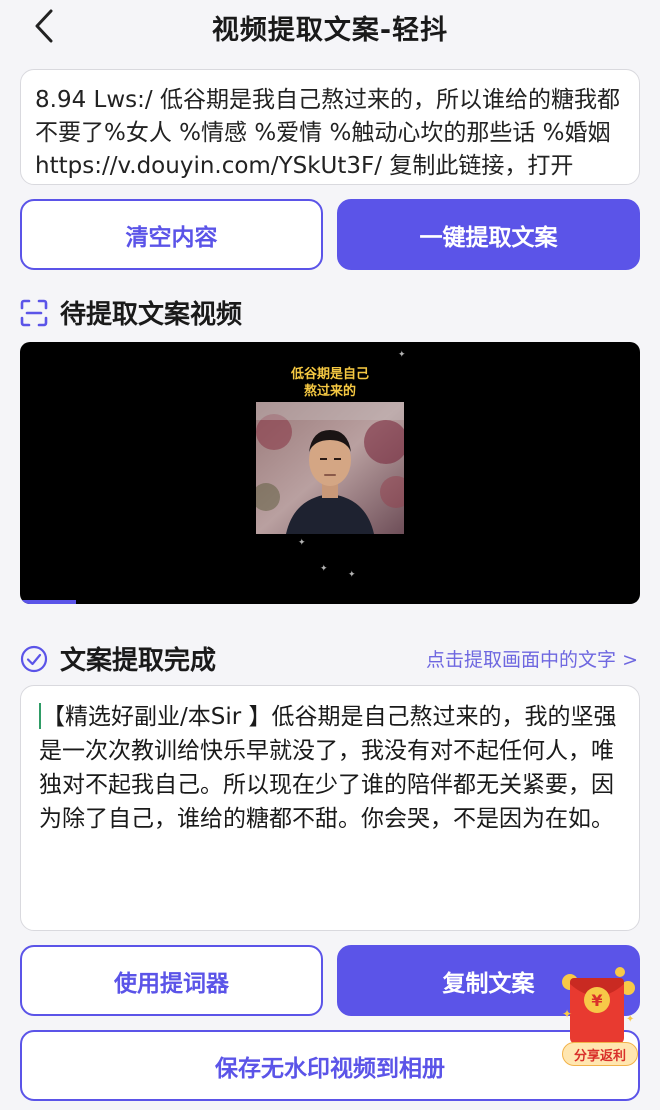 Image resolution: width=660 pixels, height=1110 pixels. I want to click on result-section-title: 文案提取完成, so click(118, 658).